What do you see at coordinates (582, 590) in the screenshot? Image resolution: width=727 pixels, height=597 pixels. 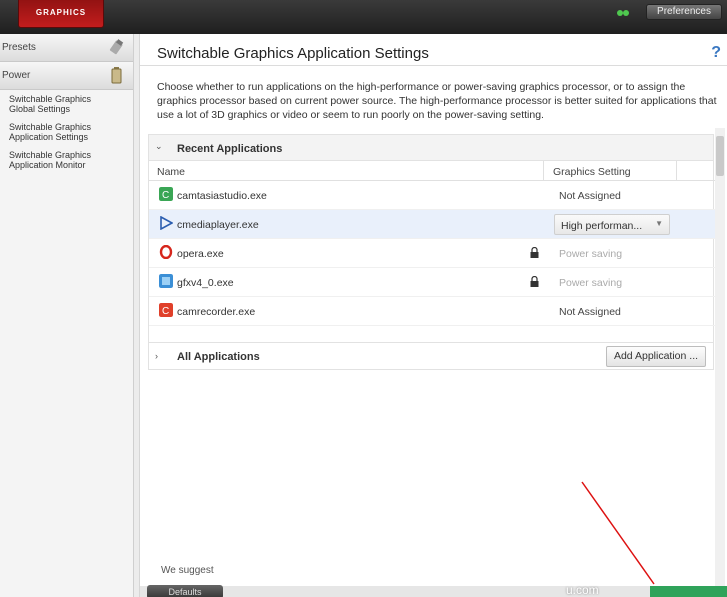 I see `watermark: u.com` at bounding box center [582, 590].